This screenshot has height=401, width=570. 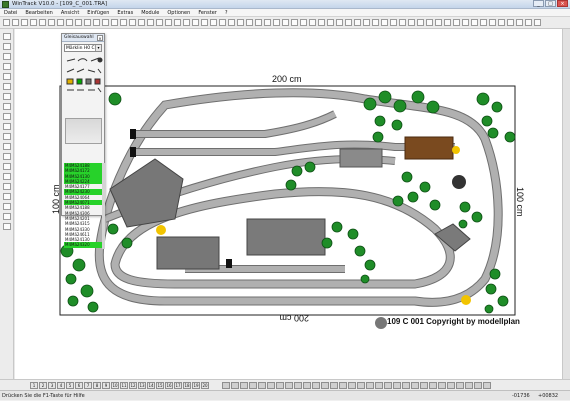 I want to click on page-tab: 16, so click(x=169, y=385).